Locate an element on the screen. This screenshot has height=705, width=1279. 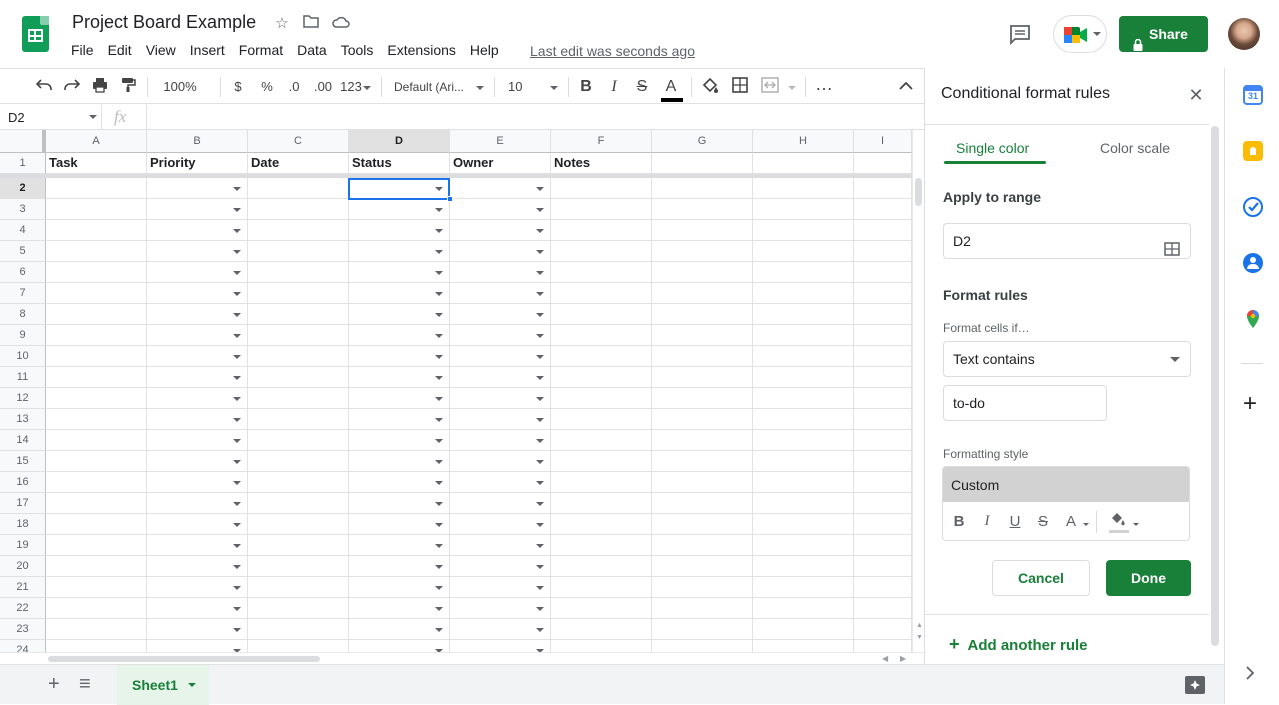
cell-h10 is located at coordinates (803, 356).